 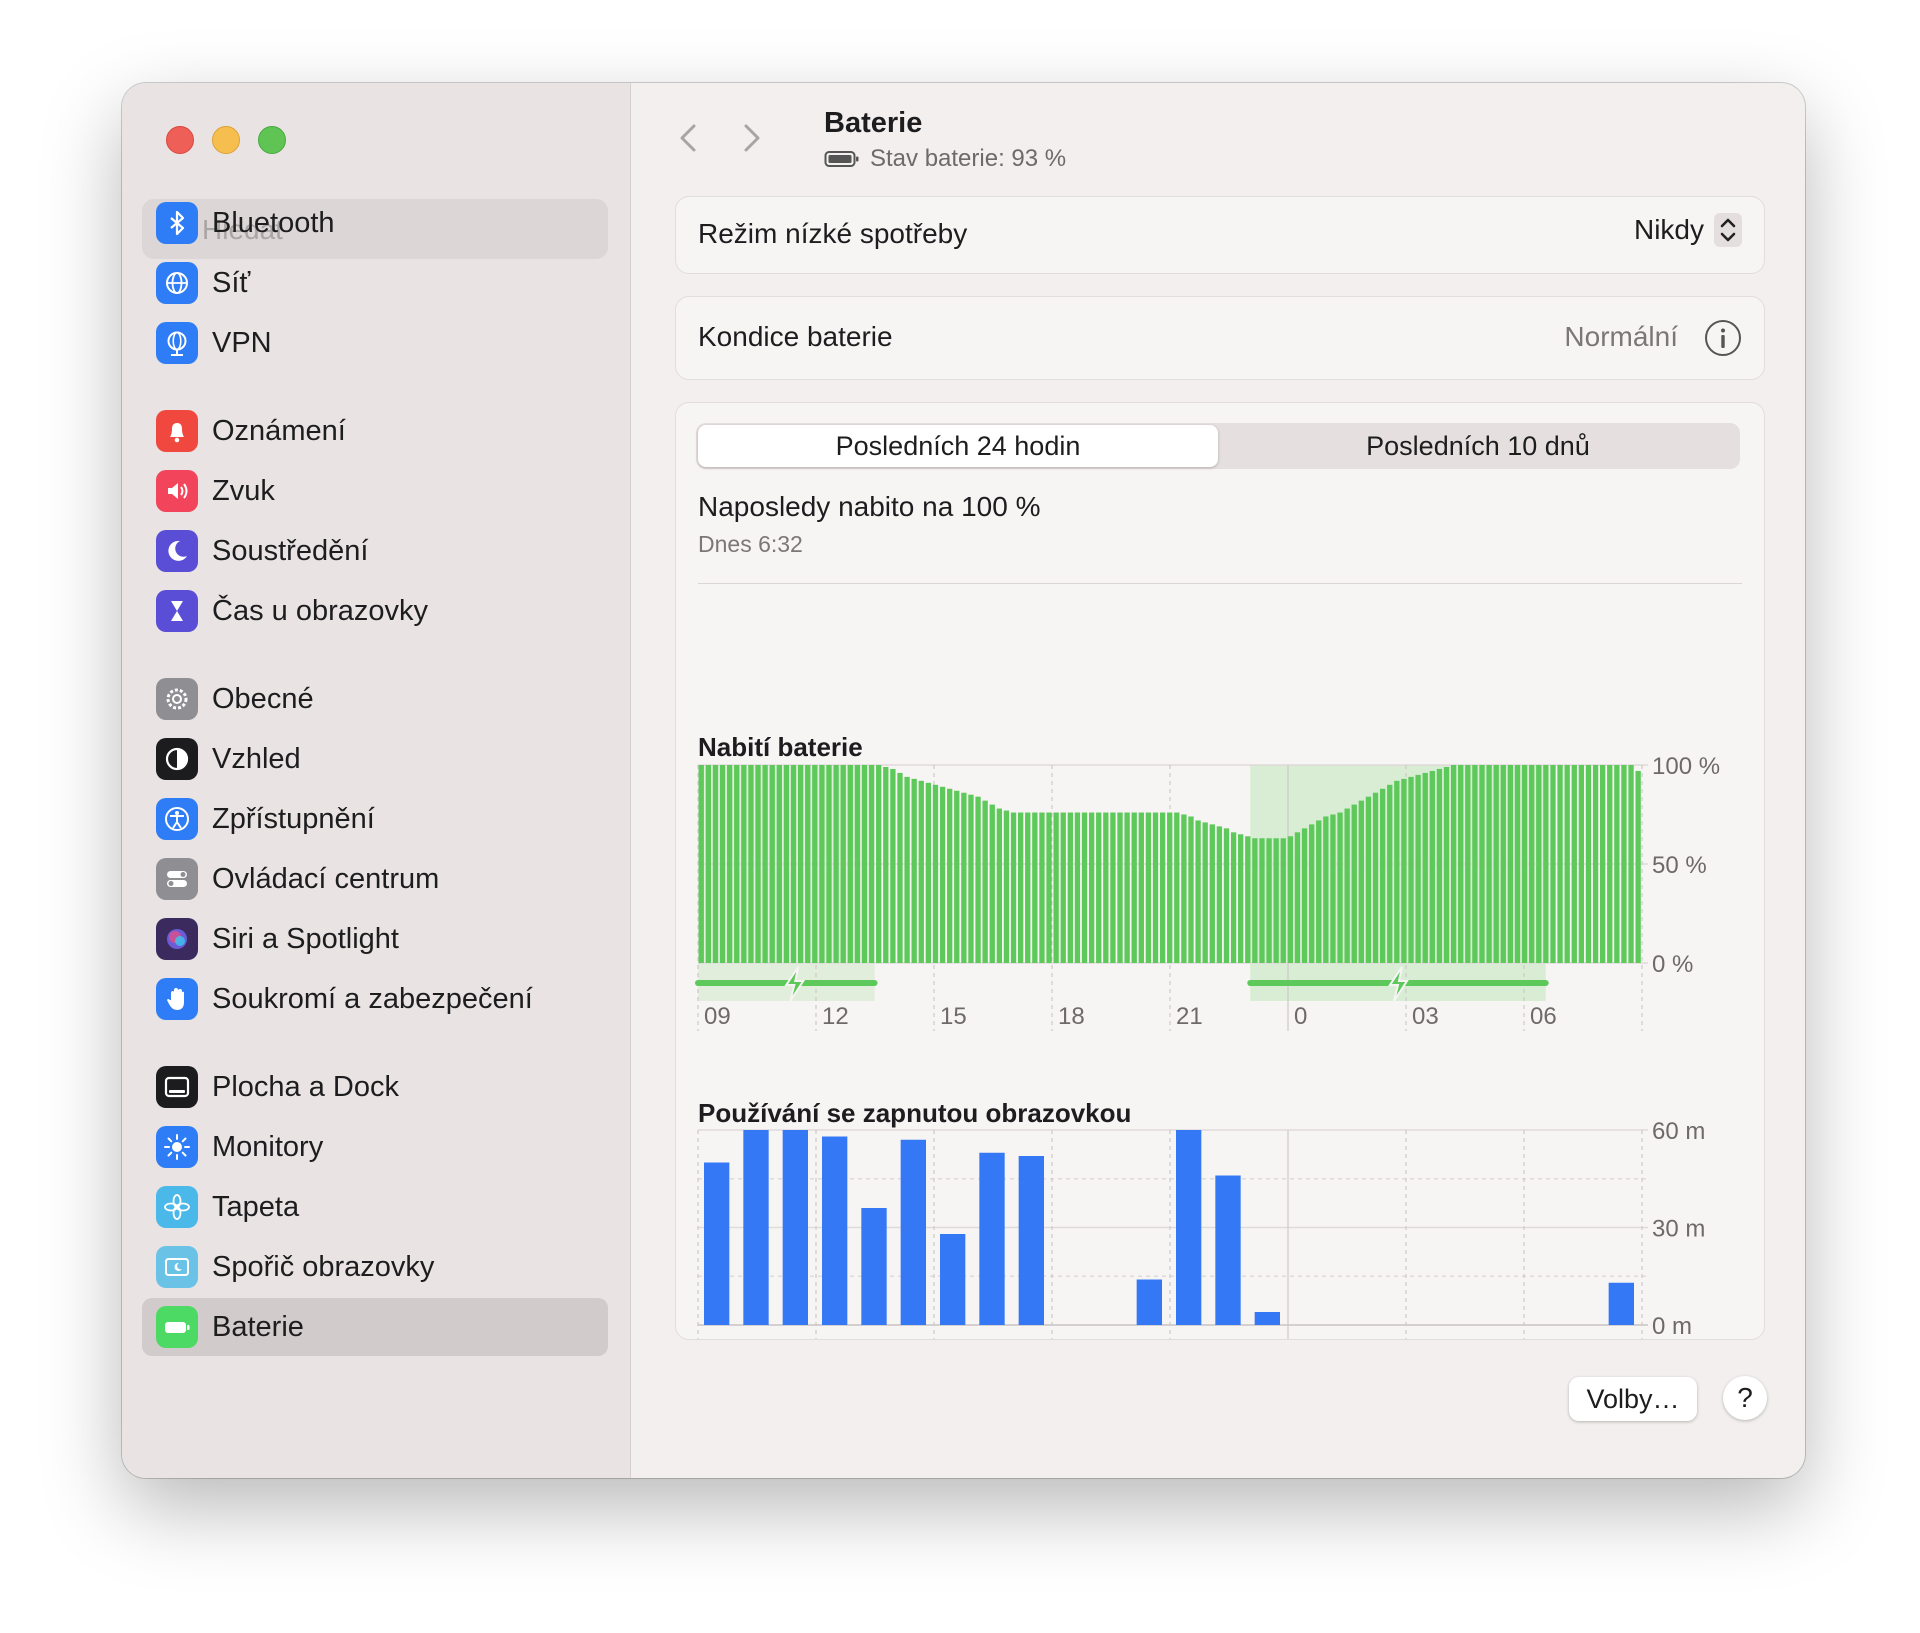 What do you see at coordinates (1425, 1016) in the screenshot?
I see `battery-x-tick: 03` at bounding box center [1425, 1016].